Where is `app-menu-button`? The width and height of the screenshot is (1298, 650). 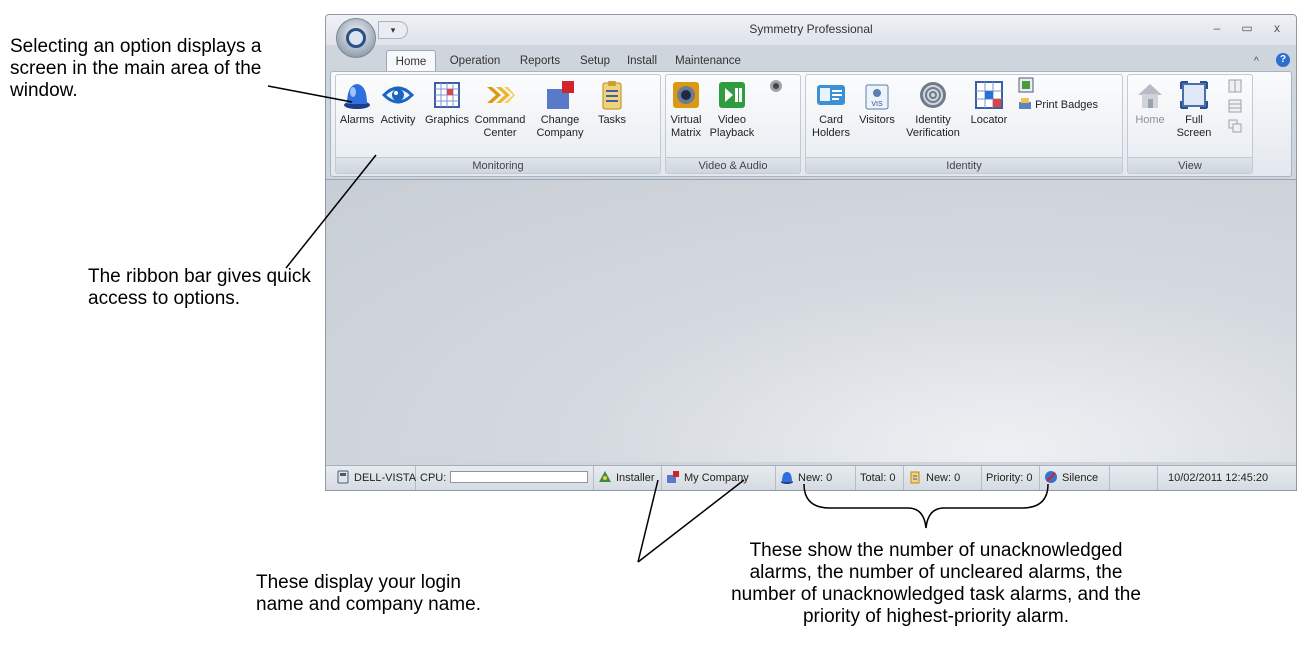 app-menu-button is located at coordinates (356, 38).